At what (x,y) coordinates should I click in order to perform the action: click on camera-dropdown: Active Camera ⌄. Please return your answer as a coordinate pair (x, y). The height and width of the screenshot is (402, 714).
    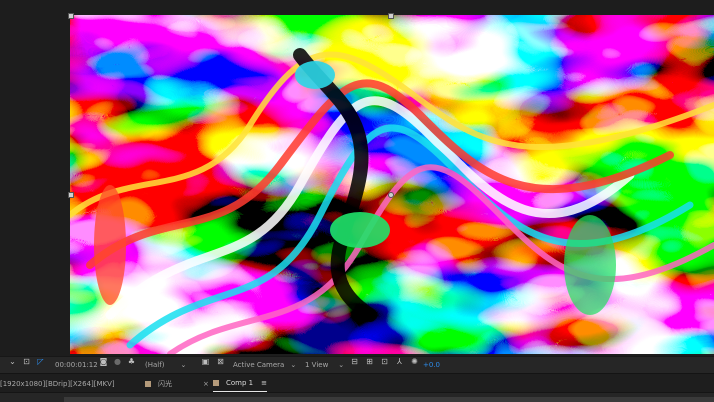
    Looking at the image, I should click on (264, 365).